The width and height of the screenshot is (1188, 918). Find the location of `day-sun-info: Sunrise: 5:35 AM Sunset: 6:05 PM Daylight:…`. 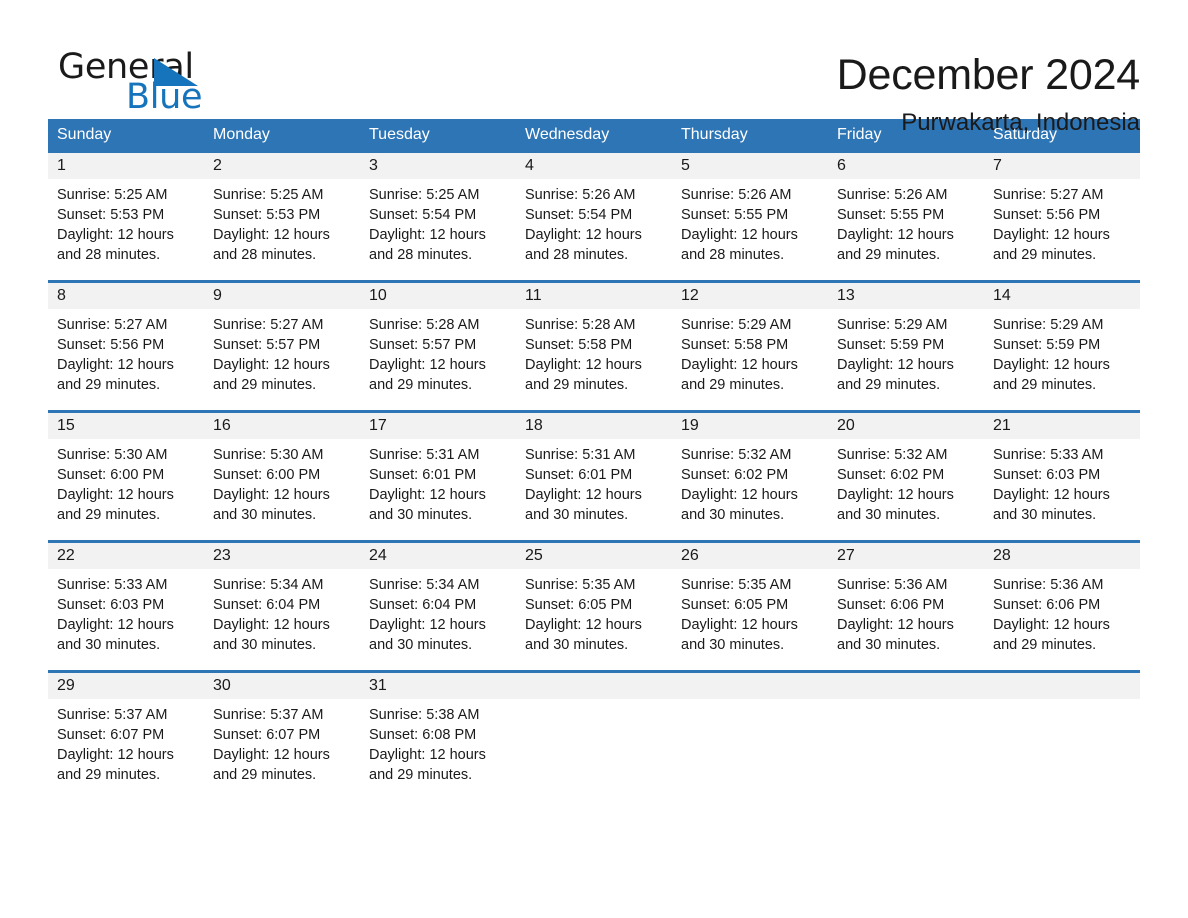

day-sun-info: Sunrise: 5:35 AM Sunset: 6:05 PM Daylight:… is located at coordinates (750, 612).